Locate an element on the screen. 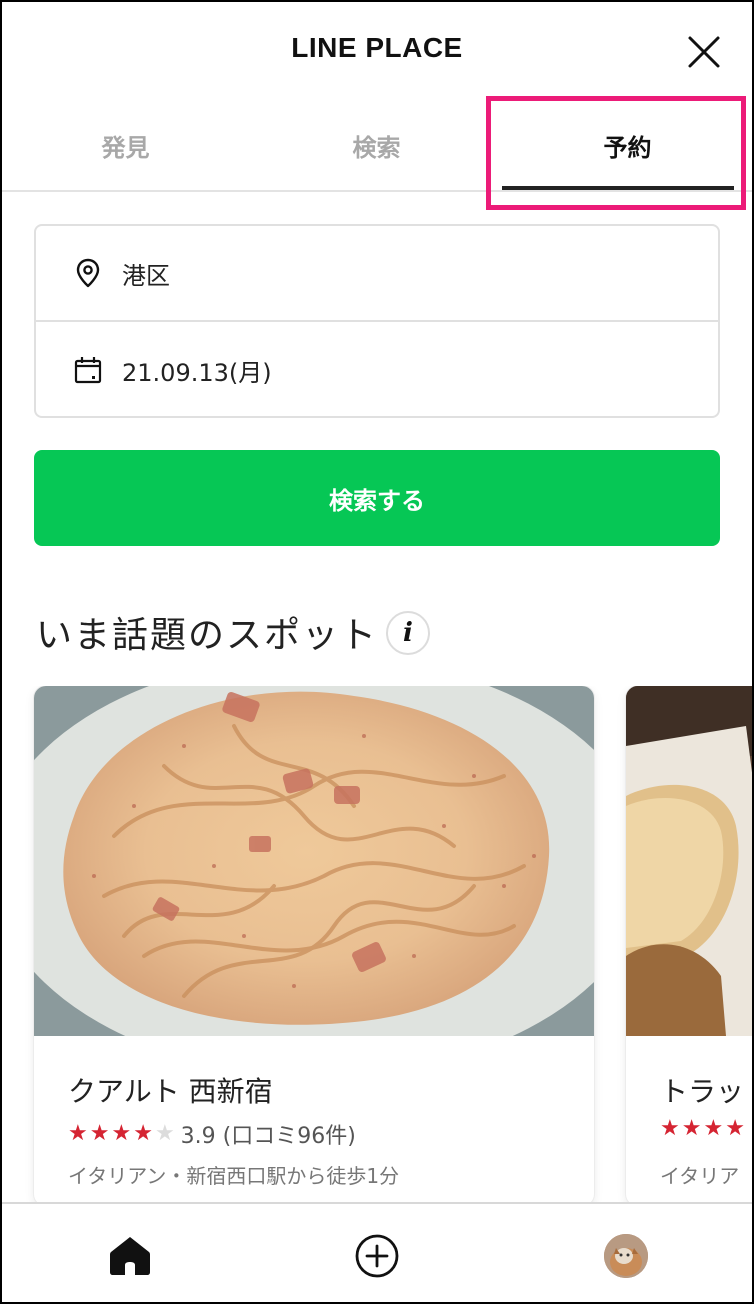 The height and width of the screenshot is (1304, 754). tab-discover: 発見 is located at coordinates (125, 145).